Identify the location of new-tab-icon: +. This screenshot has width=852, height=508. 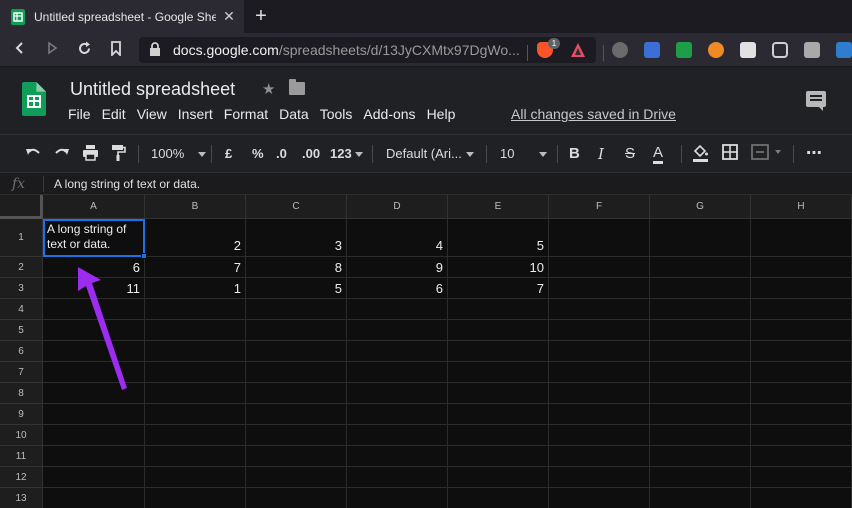
(261, 16).